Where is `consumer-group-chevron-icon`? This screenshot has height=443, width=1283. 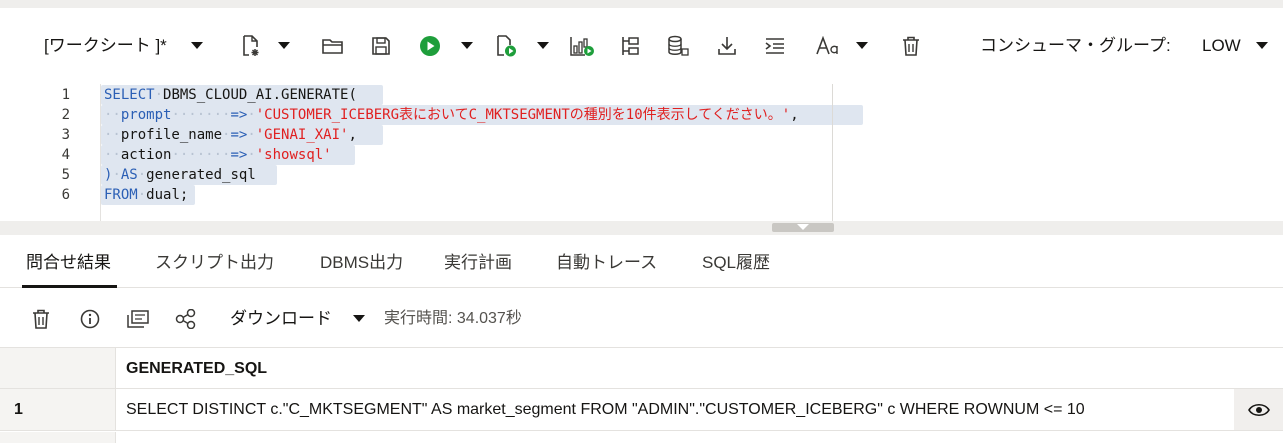 consumer-group-chevron-icon is located at coordinates (1262, 46).